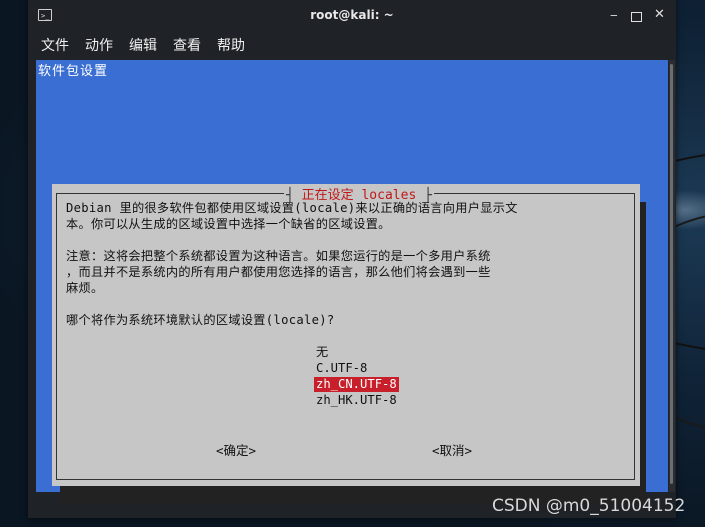  I want to click on locale-option-zh-hk-utf8: zh_HK.UTF-8, so click(356, 400).